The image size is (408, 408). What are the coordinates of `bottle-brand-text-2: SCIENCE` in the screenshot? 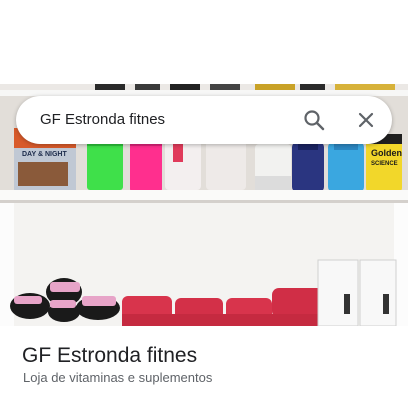 It's located at (384, 164).